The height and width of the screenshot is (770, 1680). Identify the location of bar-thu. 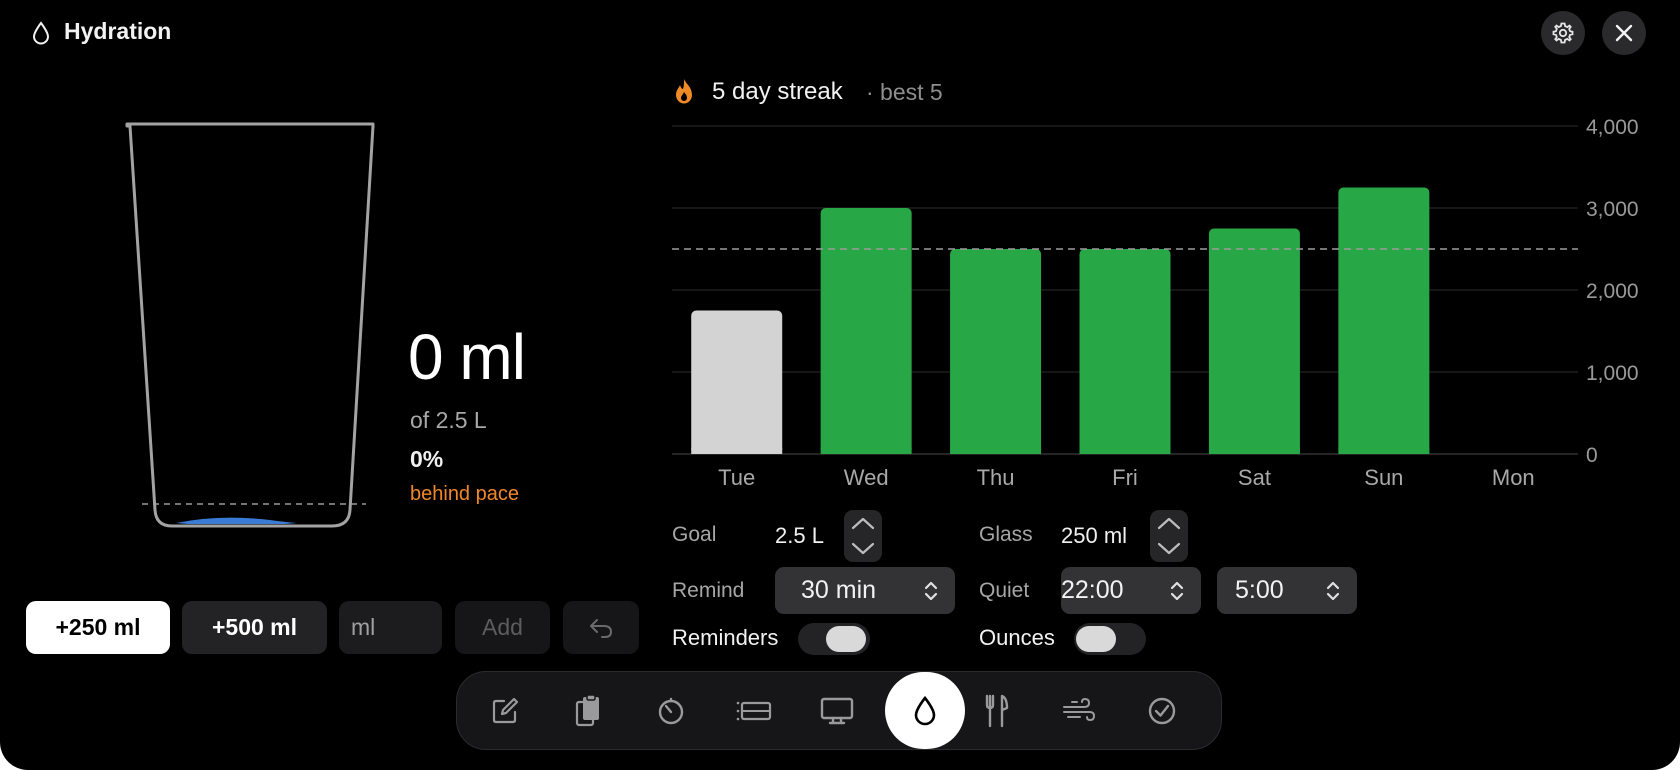
(996, 351).